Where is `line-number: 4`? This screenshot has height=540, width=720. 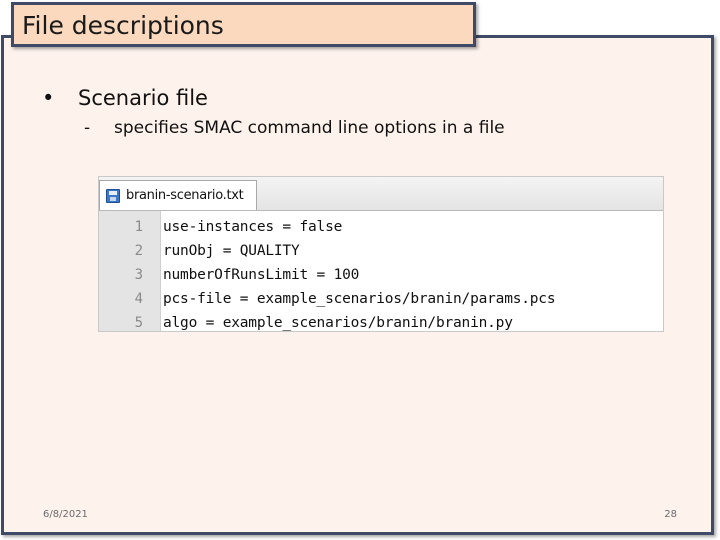 line-number: 4 is located at coordinates (138, 299).